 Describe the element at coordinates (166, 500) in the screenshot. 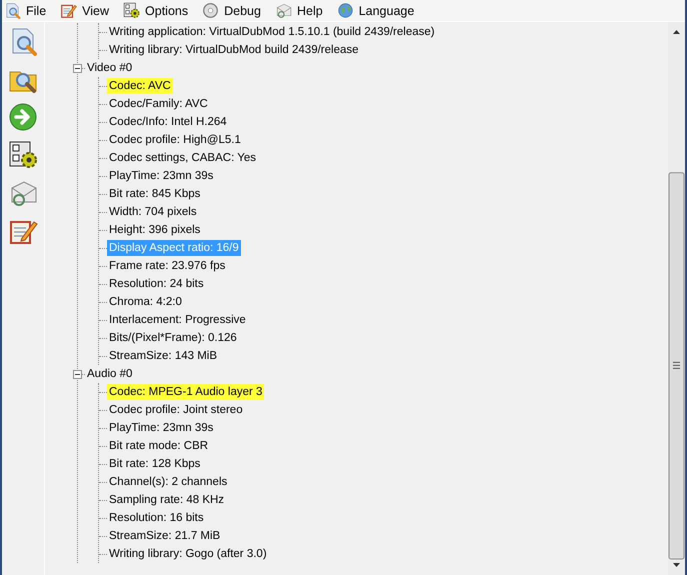

I see `tree-item: Sampling rate: 48 KHz` at that location.